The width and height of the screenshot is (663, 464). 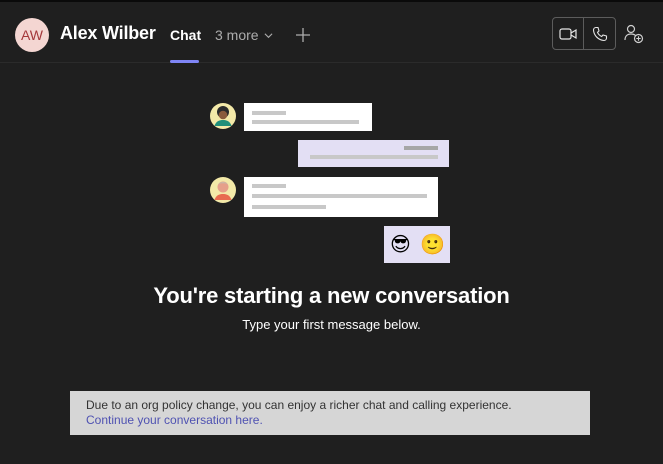 What do you see at coordinates (331, 324) in the screenshot?
I see `empty-state-subtitle: Type your first message below.` at bounding box center [331, 324].